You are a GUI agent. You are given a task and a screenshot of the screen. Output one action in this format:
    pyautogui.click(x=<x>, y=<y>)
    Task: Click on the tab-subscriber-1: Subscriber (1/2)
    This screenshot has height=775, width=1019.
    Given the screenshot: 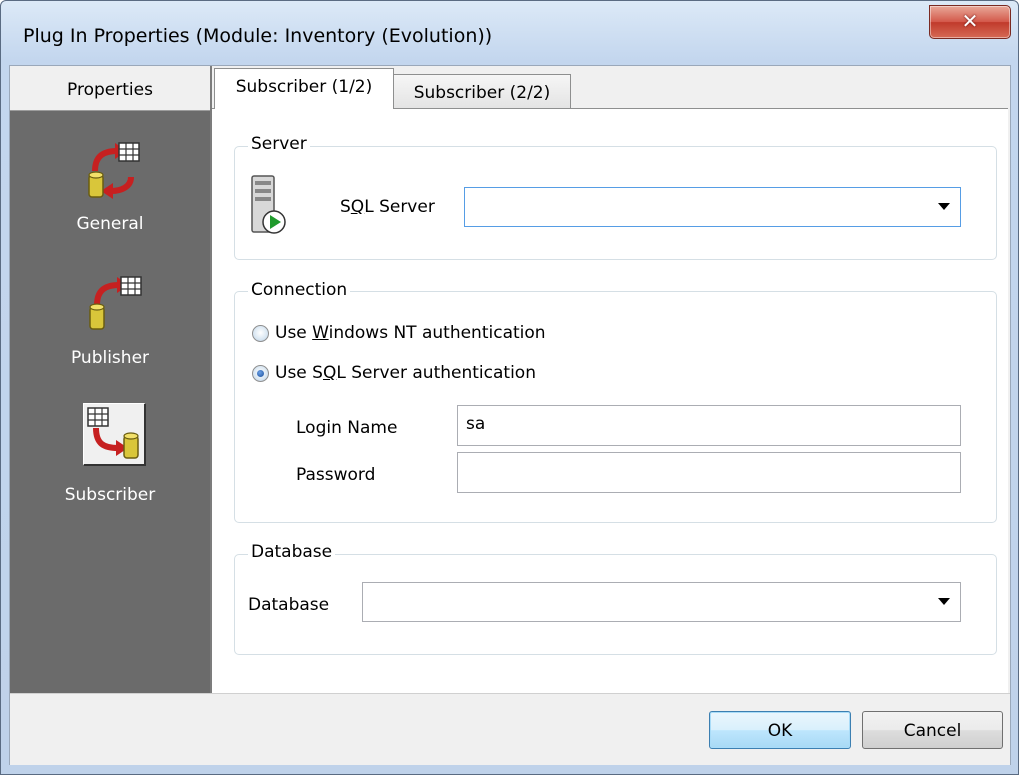 What is the action you would take?
    pyautogui.click(x=304, y=88)
    